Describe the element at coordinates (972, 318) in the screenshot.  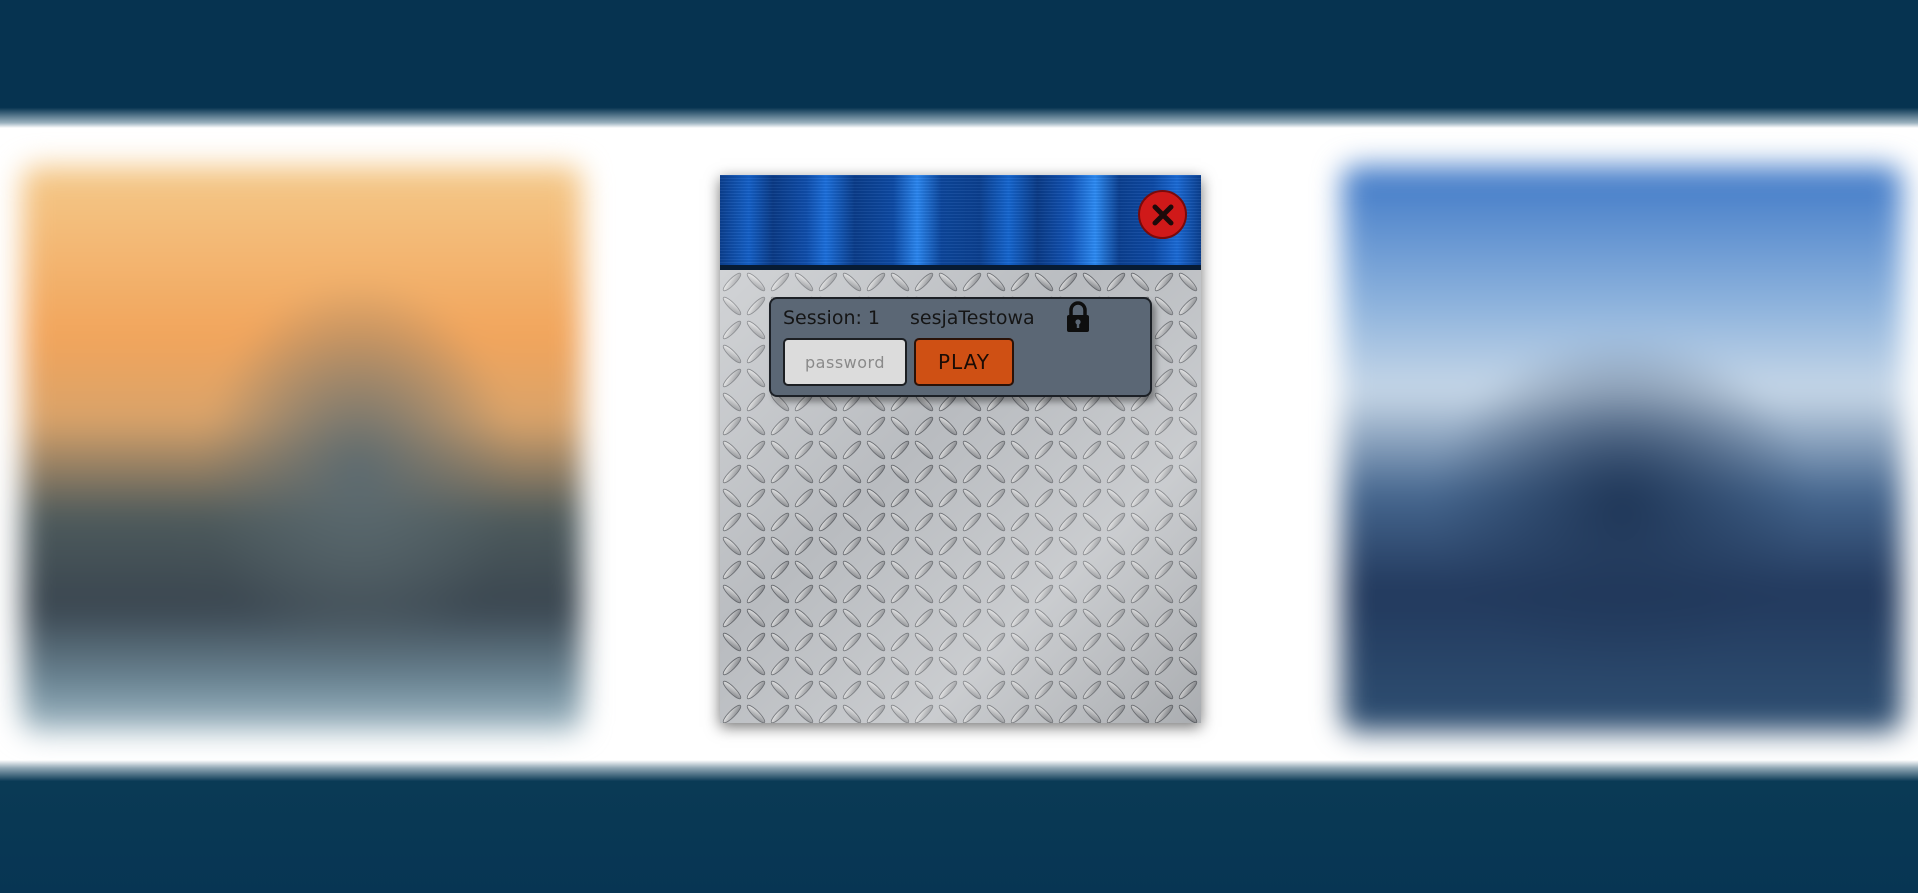
I see `session-name: sesjaTestowa` at that location.